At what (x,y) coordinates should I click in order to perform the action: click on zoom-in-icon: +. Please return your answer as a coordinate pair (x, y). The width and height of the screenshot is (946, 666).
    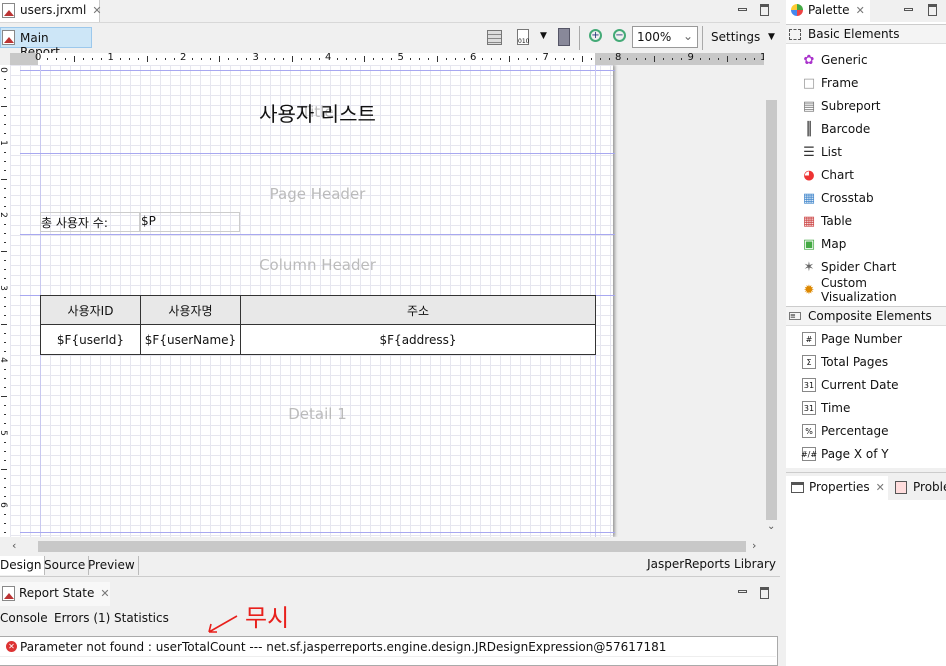
    Looking at the image, I should click on (595, 35).